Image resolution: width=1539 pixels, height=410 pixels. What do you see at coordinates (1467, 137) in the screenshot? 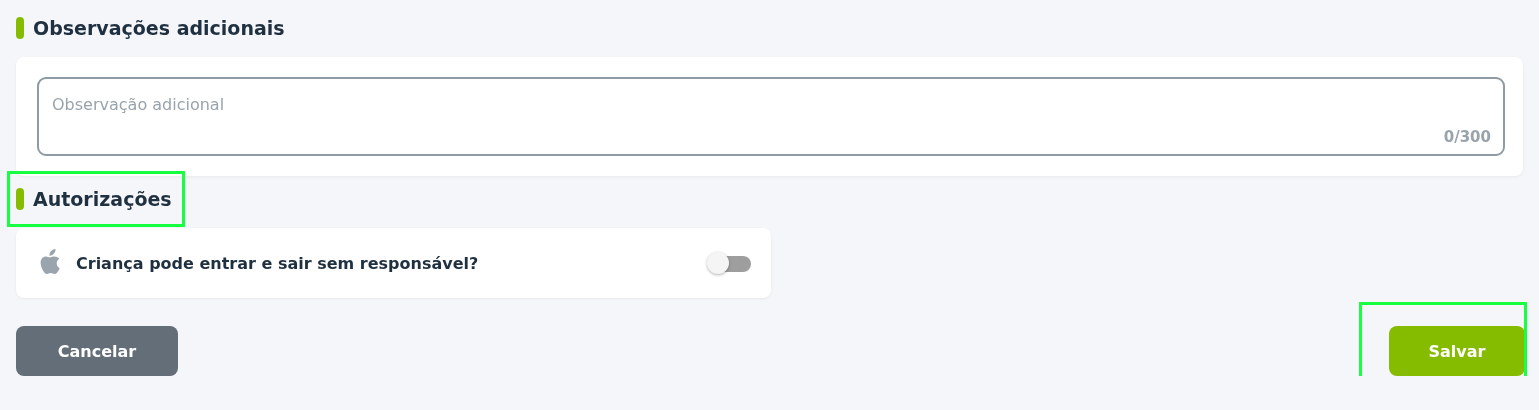
I see `character-counter: 0/300` at bounding box center [1467, 137].